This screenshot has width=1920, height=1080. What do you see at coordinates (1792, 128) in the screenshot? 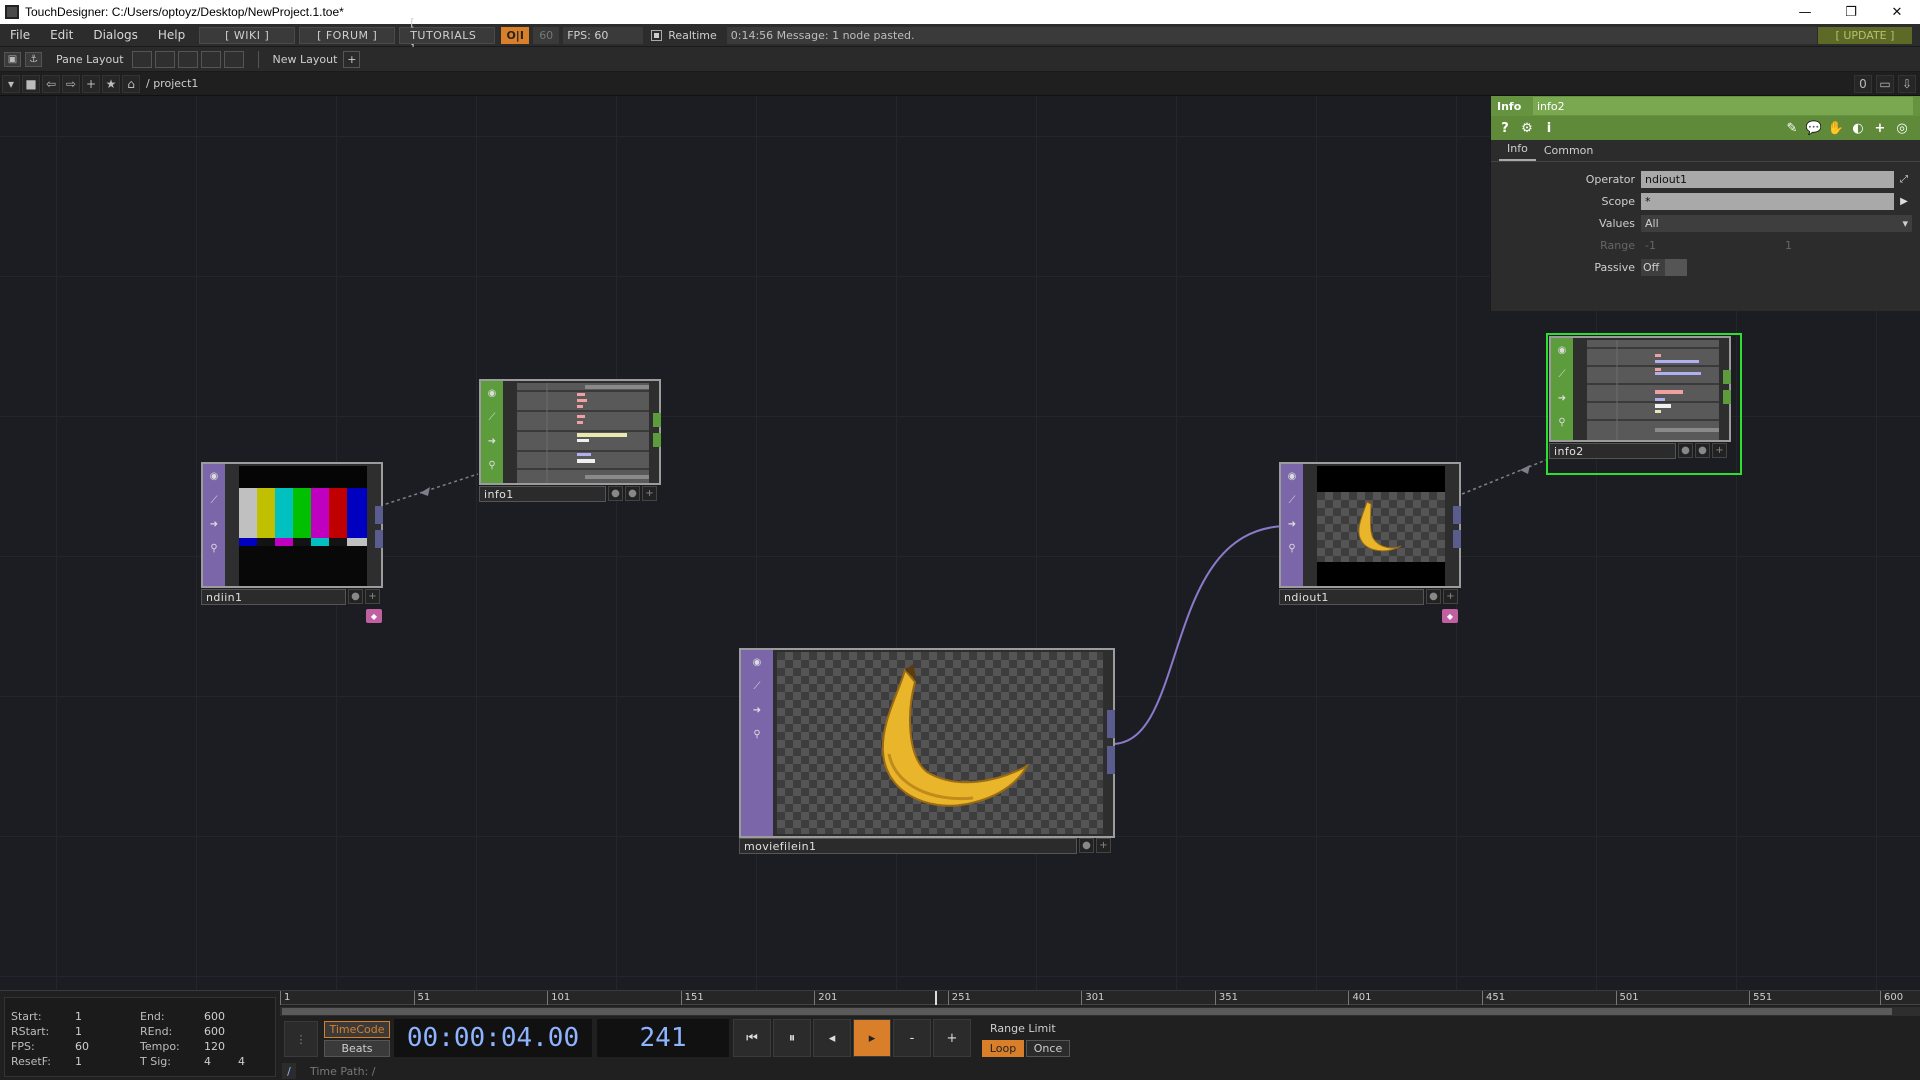
I see `edit-pencil-icon: ✎` at bounding box center [1792, 128].